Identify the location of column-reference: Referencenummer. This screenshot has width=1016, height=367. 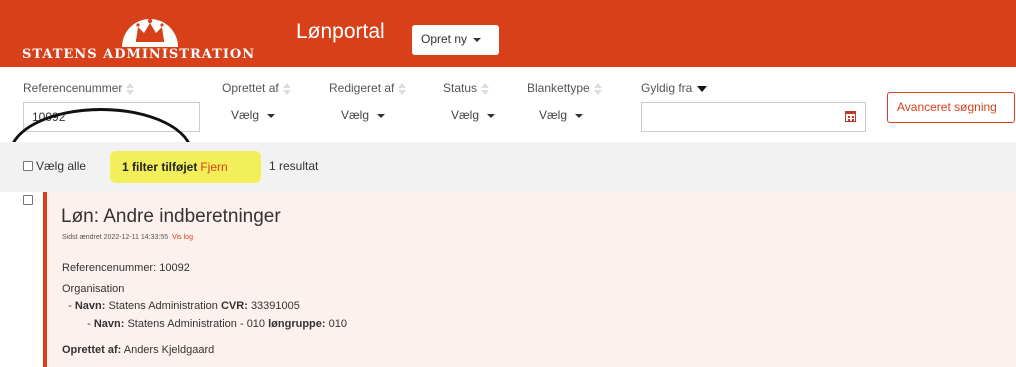
(79, 88).